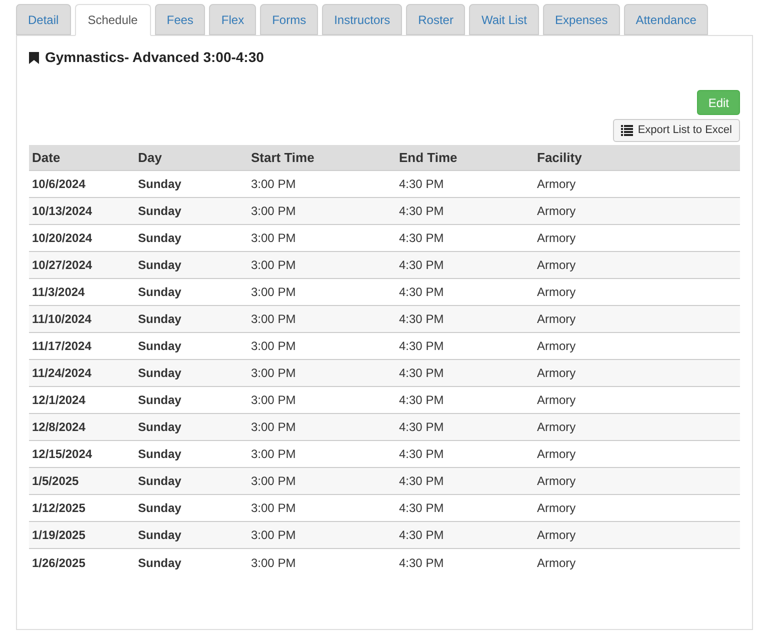  Describe the element at coordinates (559, 157) in the screenshot. I see `column-header: Facility` at that location.